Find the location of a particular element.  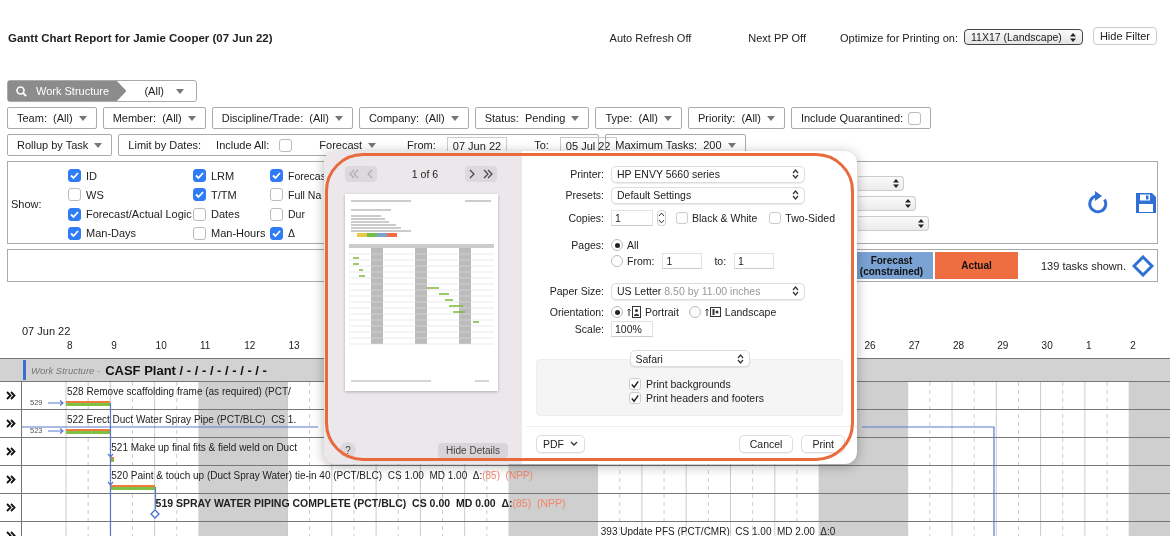

report-title: Gantt Chart Report for Jamie Cooper (07 Jun 22) is located at coordinates (140, 38).